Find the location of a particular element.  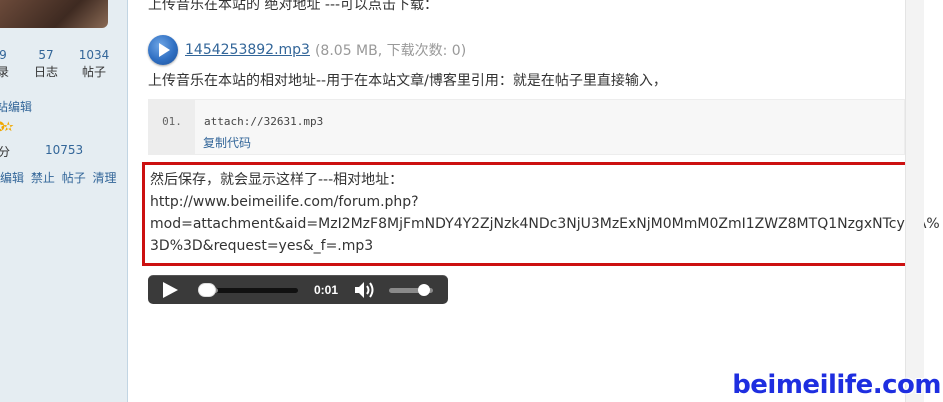

stat-label: 录 is located at coordinates (4, 72).